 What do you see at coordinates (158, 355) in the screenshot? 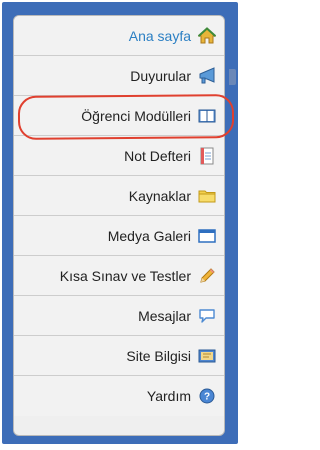
I see `sidebar-item-label: Site Bilgisi` at bounding box center [158, 355].